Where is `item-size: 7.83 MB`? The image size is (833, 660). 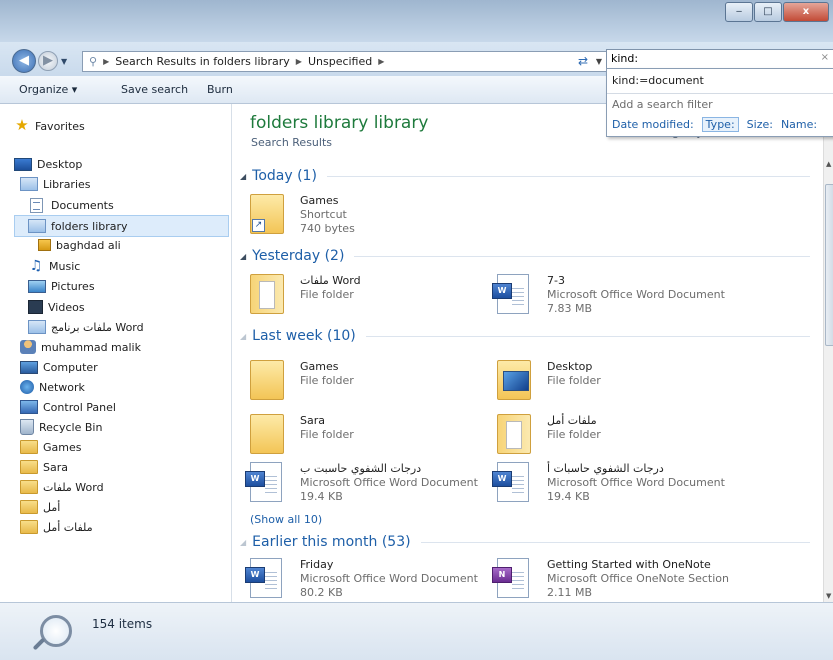
item-size: 7.83 MB is located at coordinates (570, 308).